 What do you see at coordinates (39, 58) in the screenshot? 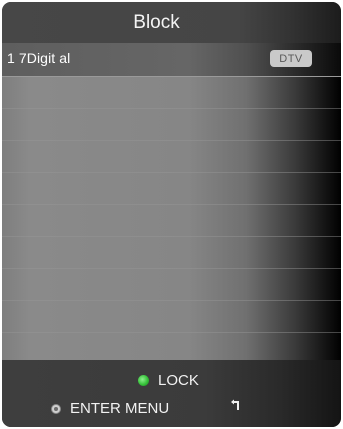
I see `channel-name: 1 7Digit al` at bounding box center [39, 58].